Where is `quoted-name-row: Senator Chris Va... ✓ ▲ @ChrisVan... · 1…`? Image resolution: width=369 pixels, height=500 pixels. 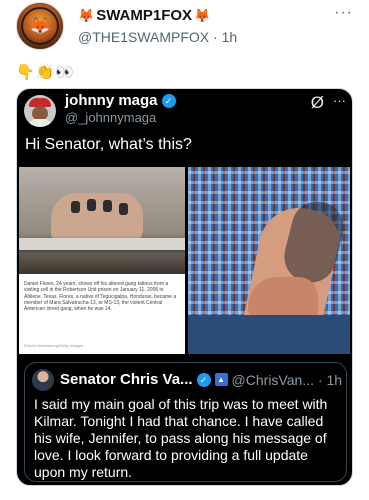 quoted-name-row: Senator Chris Va... ✓ ▲ @ChrisVan... · 1… is located at coordinates (201, 379).